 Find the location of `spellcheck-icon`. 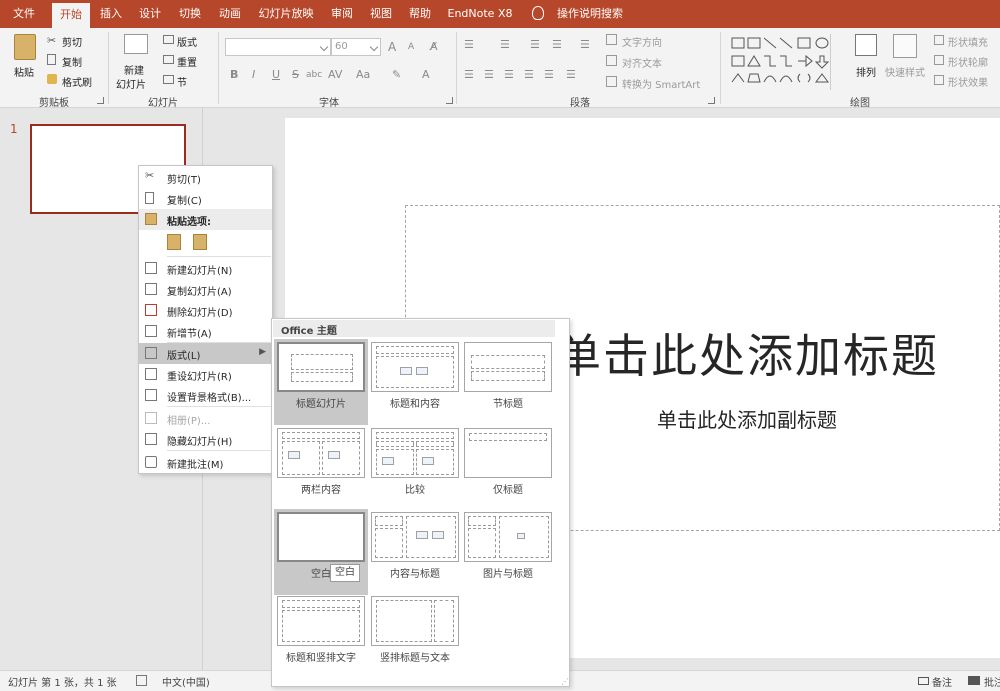

spellcheck-icon is located at coordinates (141, 680).